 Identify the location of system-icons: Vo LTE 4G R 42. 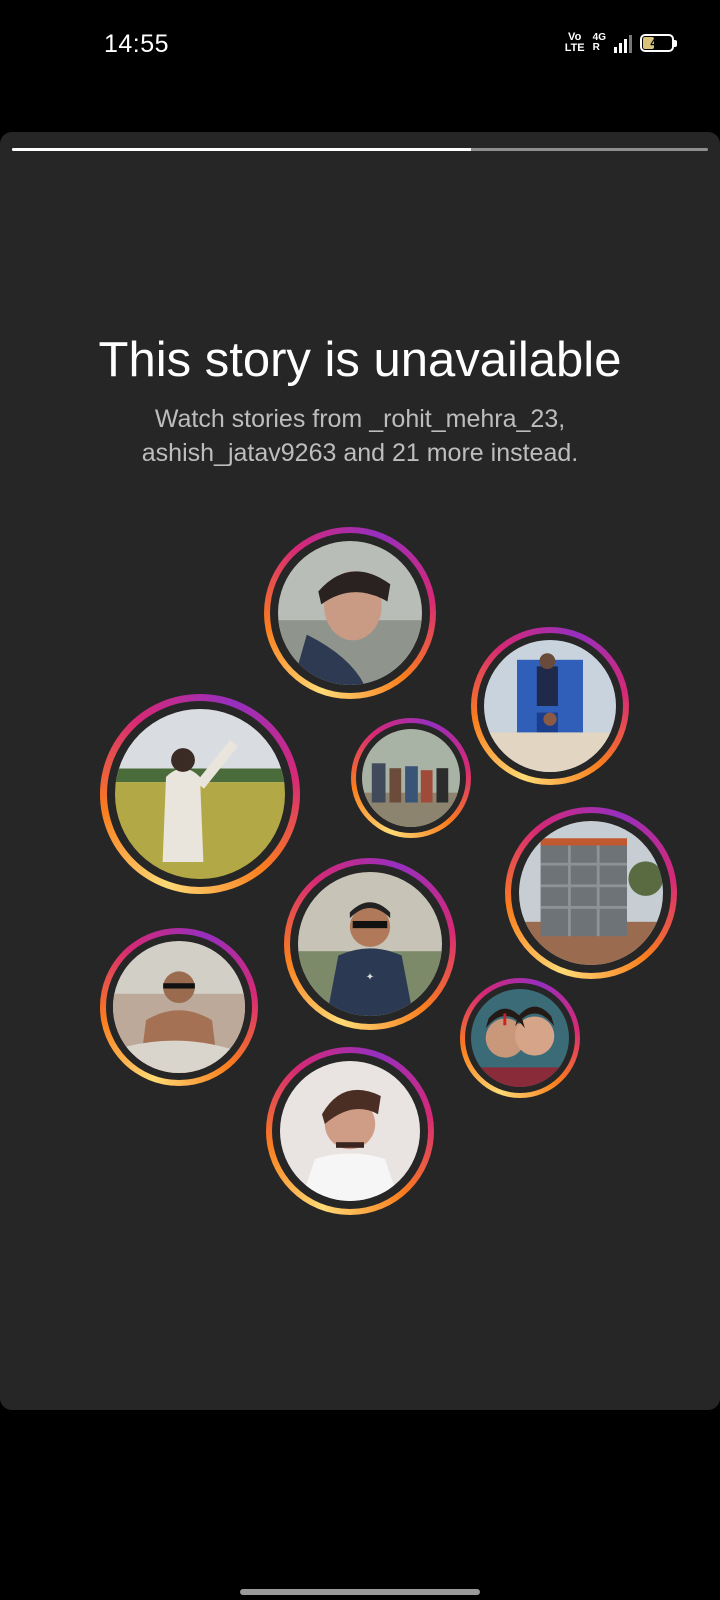
(620, 42).